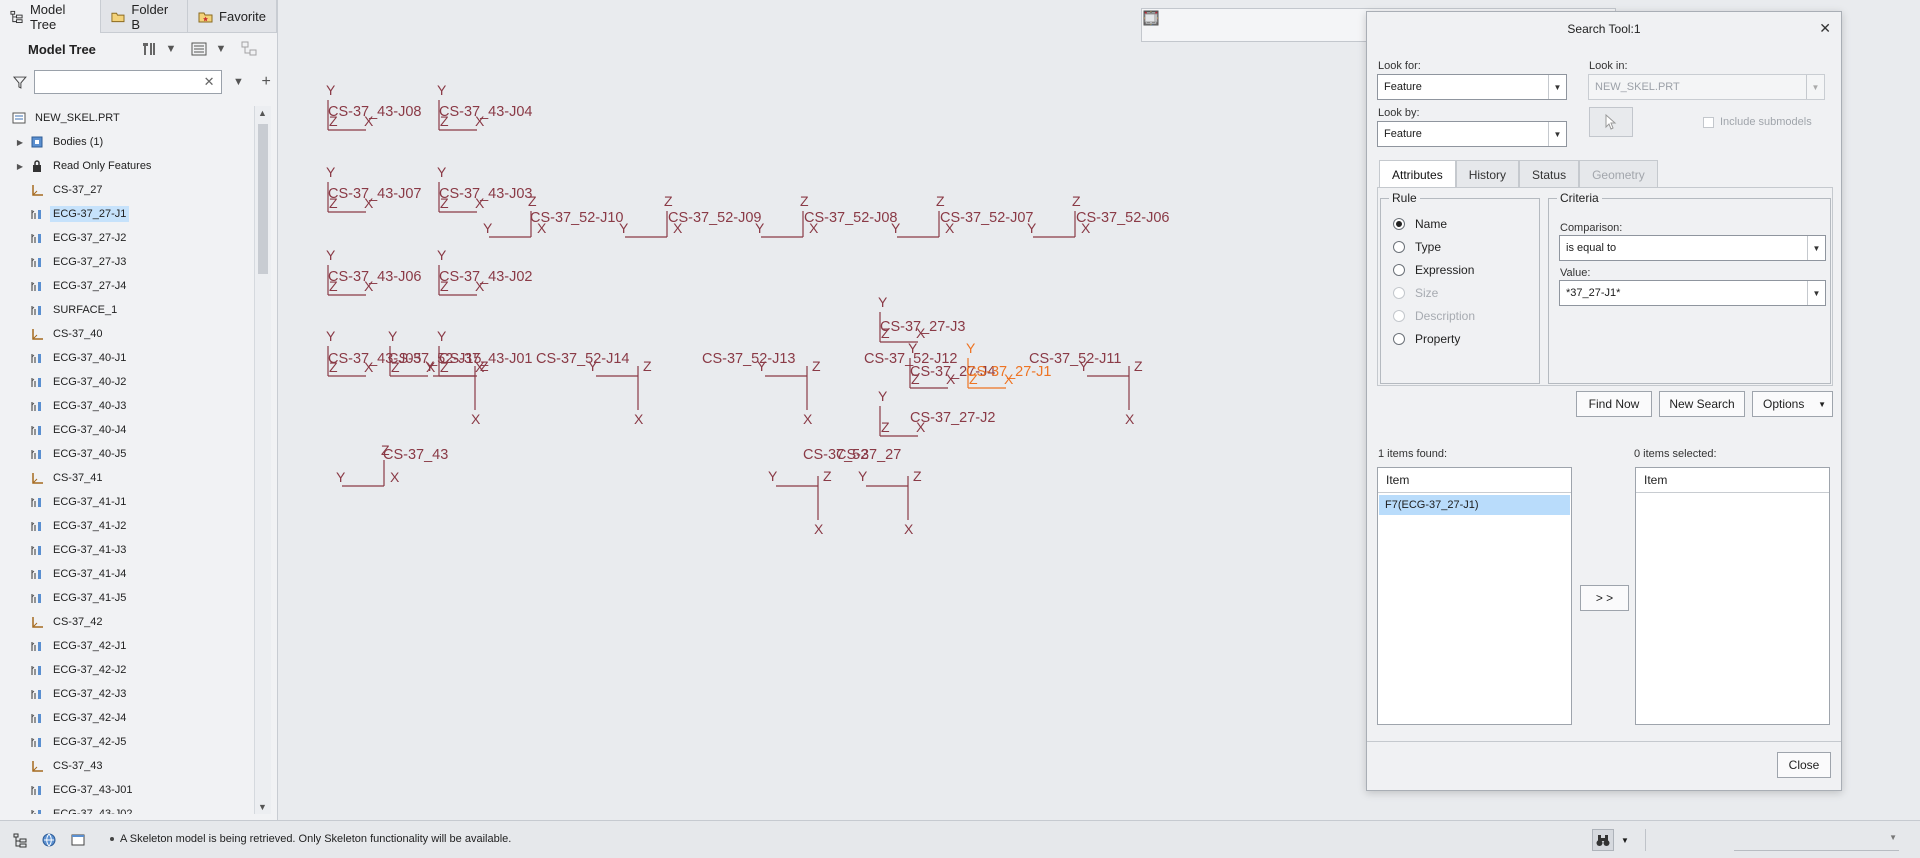  I want to click on rule-radio-property: Property, so click(1426, 339).